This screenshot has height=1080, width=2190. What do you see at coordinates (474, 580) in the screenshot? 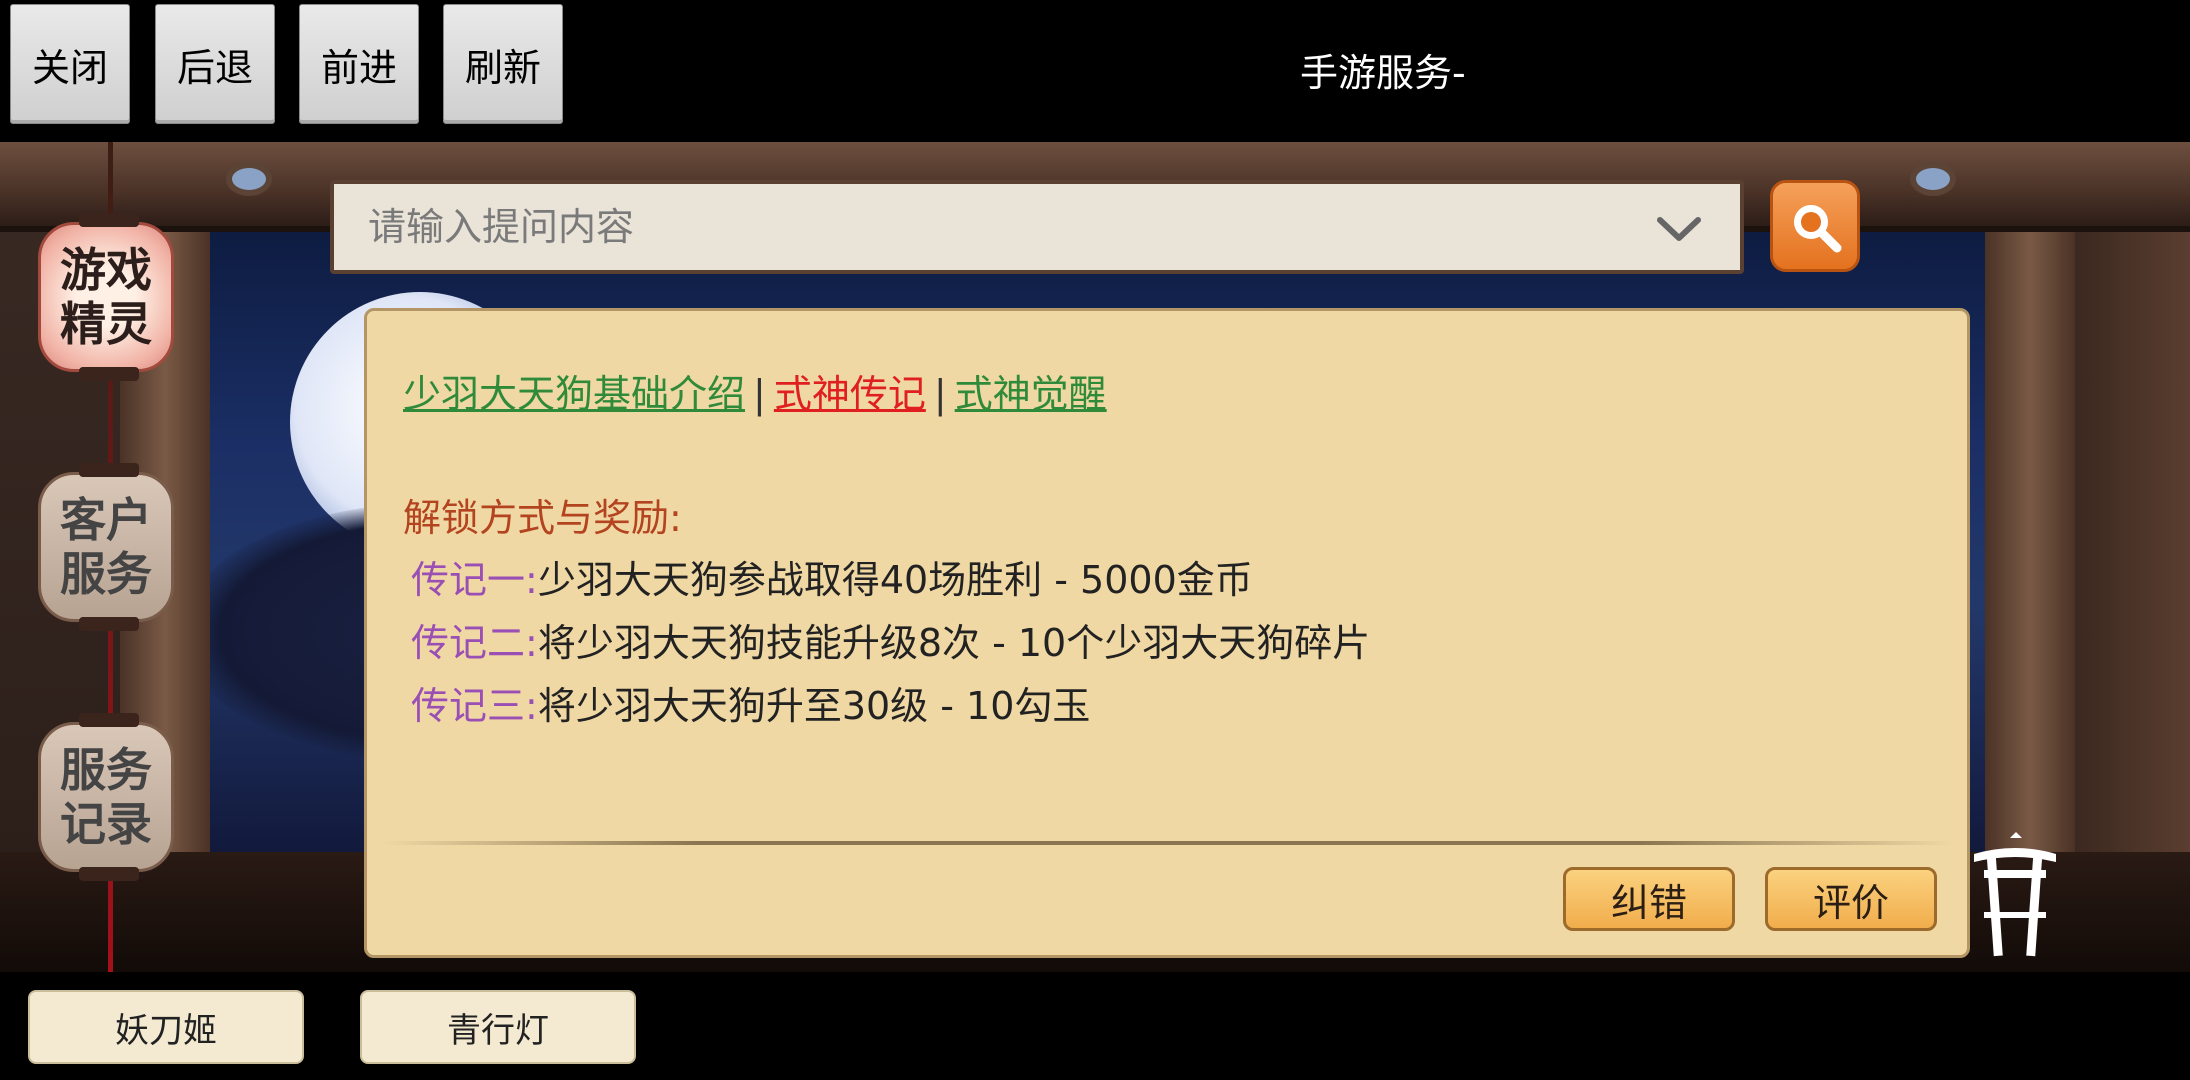
I see `biography-label: 传记一:` at bounding box center [474, 580].